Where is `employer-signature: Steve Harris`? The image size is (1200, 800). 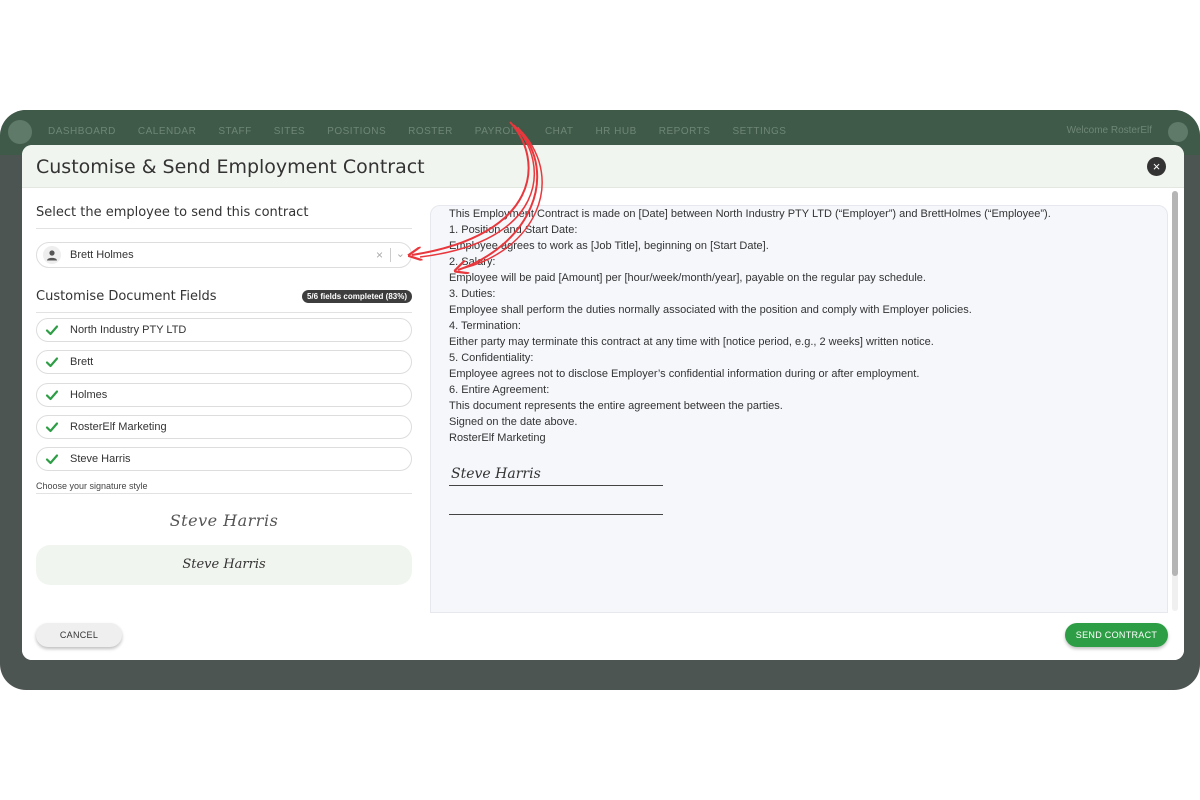
employer-signature: Steve Harris is located at coordinates (496, 474).